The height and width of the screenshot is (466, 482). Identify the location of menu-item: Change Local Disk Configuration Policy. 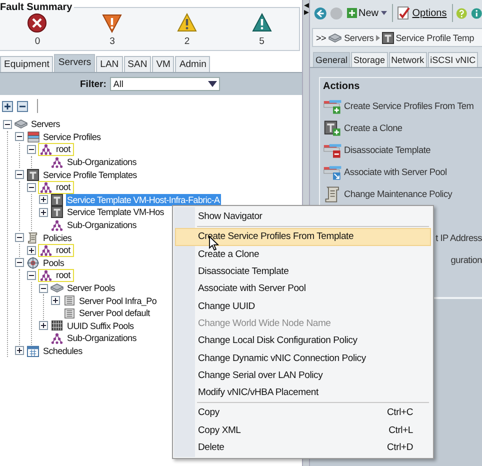
(303, 341).